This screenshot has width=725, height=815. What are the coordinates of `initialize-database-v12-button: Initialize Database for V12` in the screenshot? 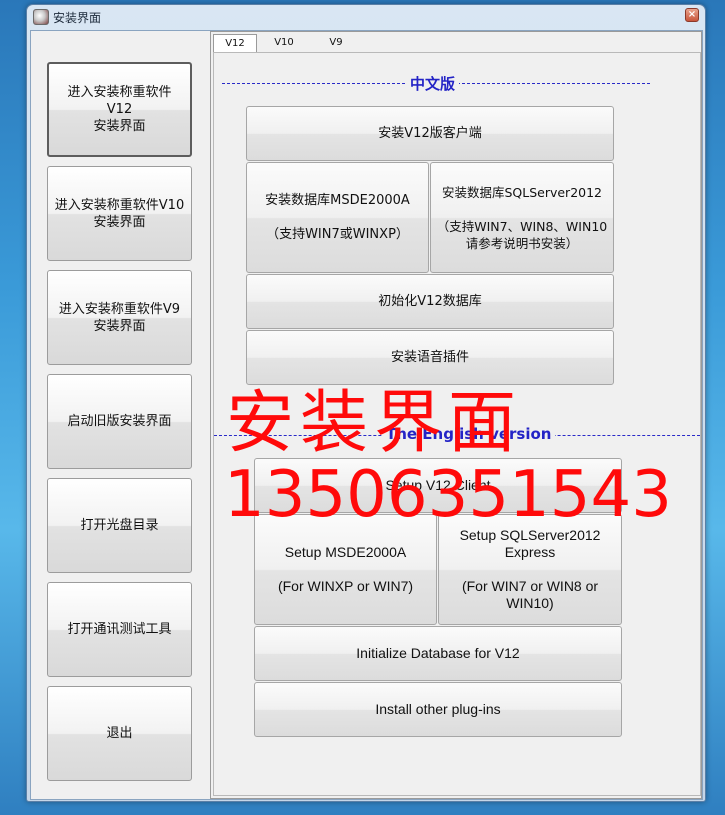 It's located at (438, 653).